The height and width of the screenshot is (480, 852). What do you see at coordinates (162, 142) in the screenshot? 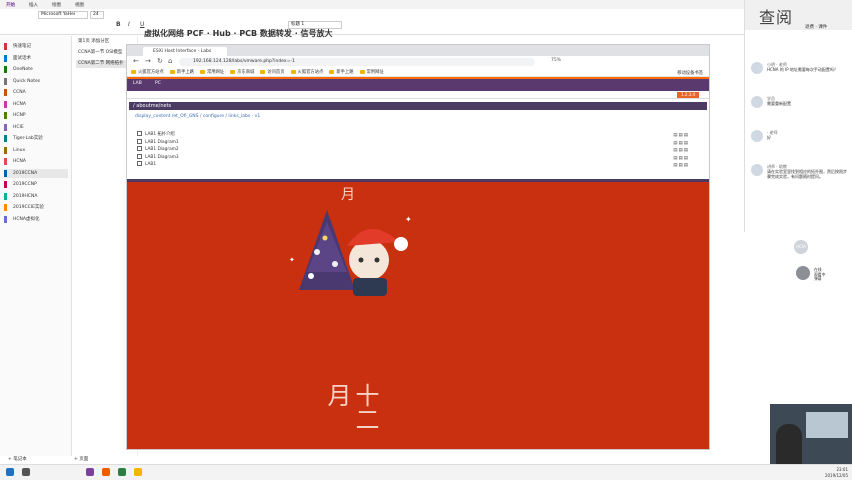
I see `lab-name: LAB1 Diagram1` at bounding box center [162, 142].